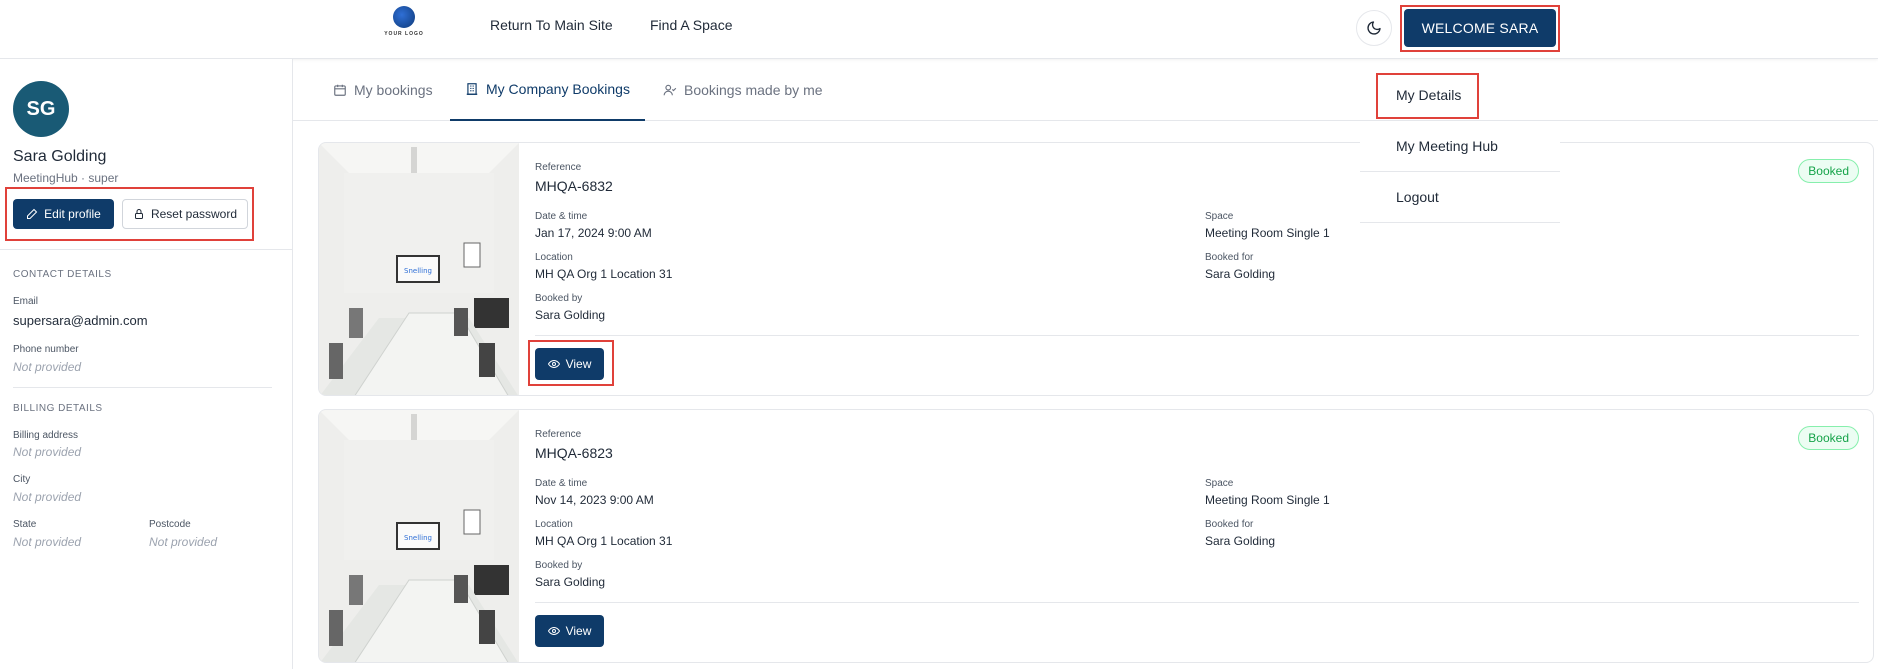 The height and width of the screenshot is (669, 1878). What do you see at coordinates (32, 213) in the screenshot?
I see `pencil-icon` at bounding box center [32, 213].